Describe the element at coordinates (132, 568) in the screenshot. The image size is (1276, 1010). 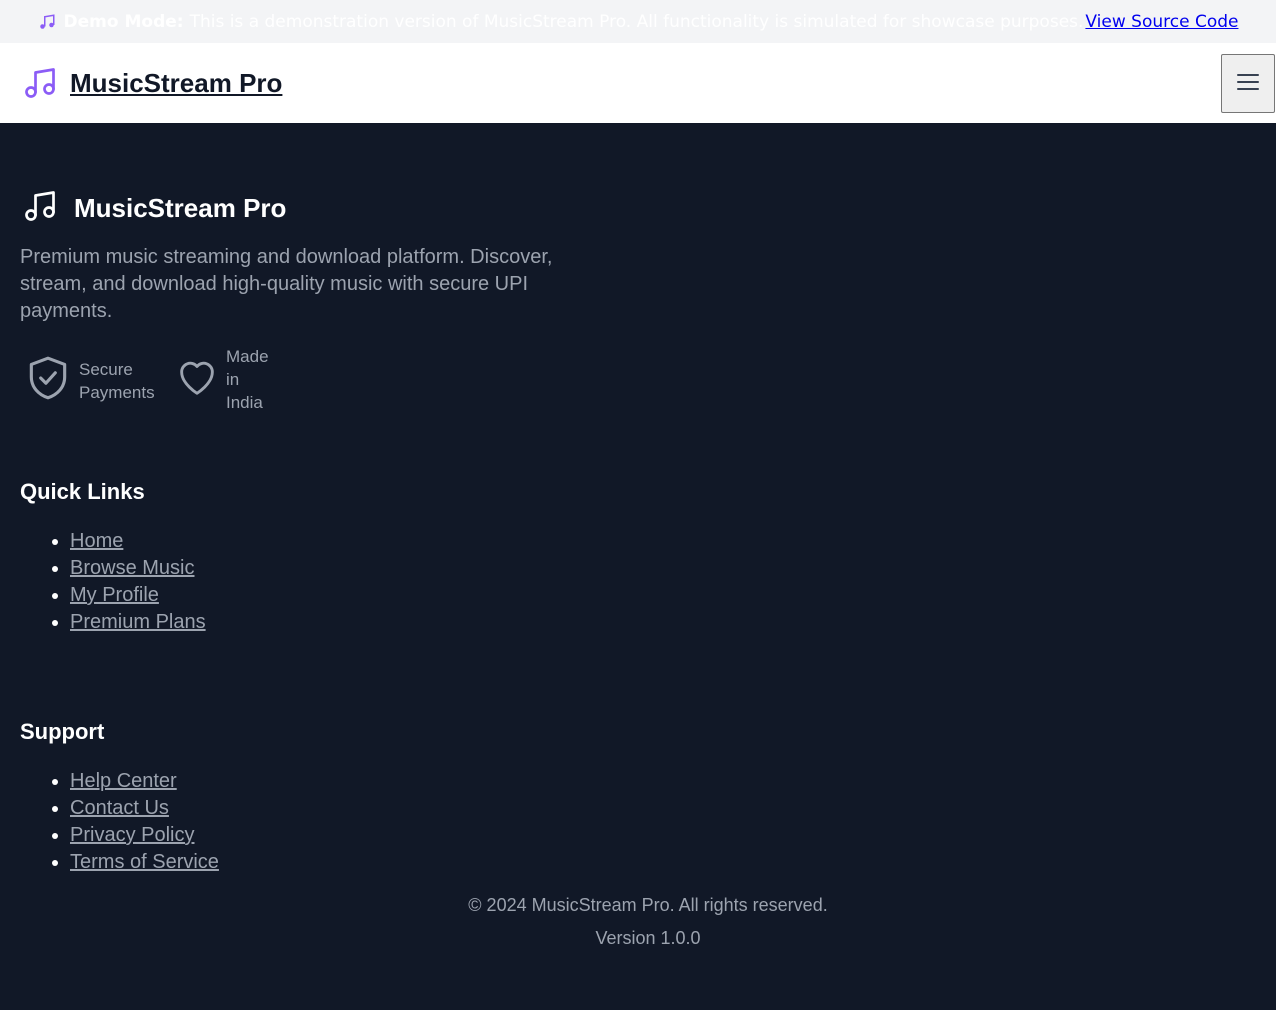
I see `footer-link-browse-music: Browse Music` at that location.